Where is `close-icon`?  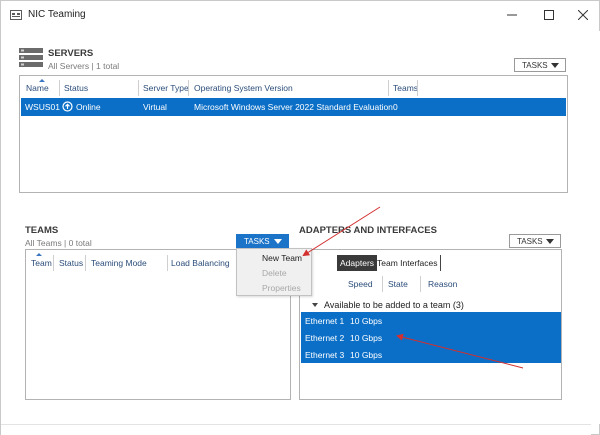
close-icon is located at coordinates (583, 15).